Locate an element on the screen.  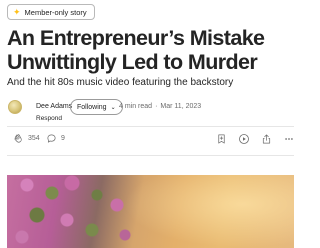
publish-date: Mar 11, 2023 is located at coordinates (181, 106).